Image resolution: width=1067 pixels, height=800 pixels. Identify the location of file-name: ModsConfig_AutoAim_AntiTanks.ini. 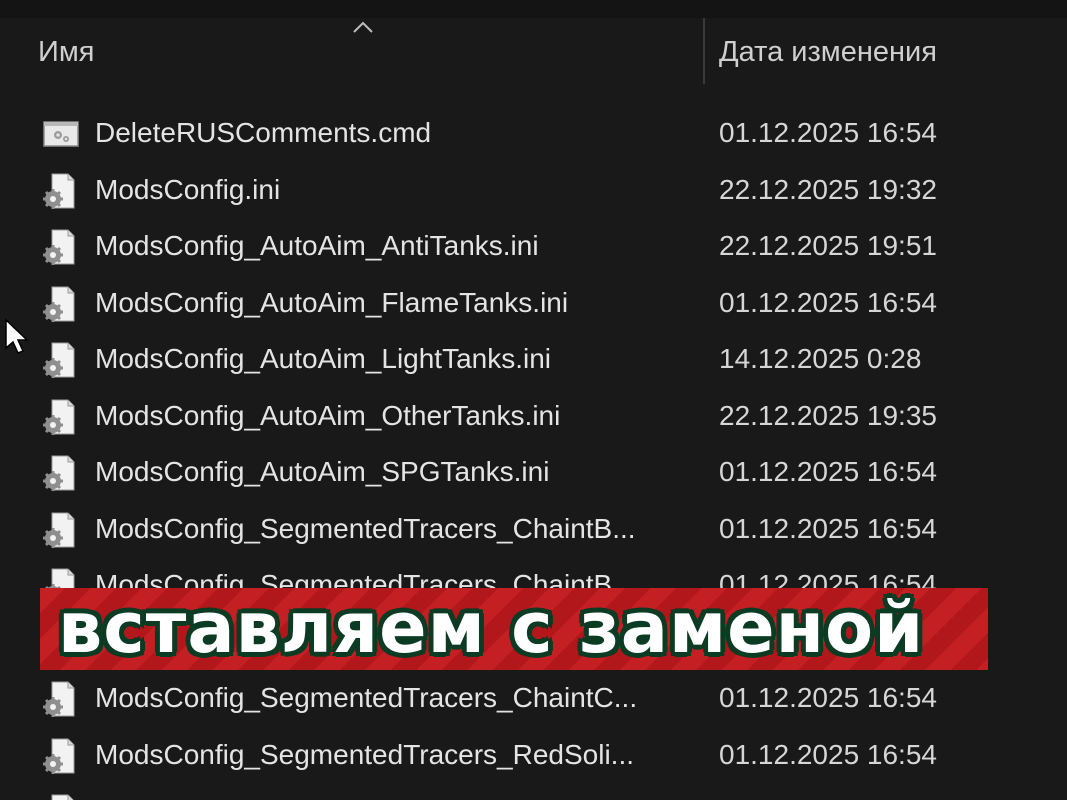
(317, 245).